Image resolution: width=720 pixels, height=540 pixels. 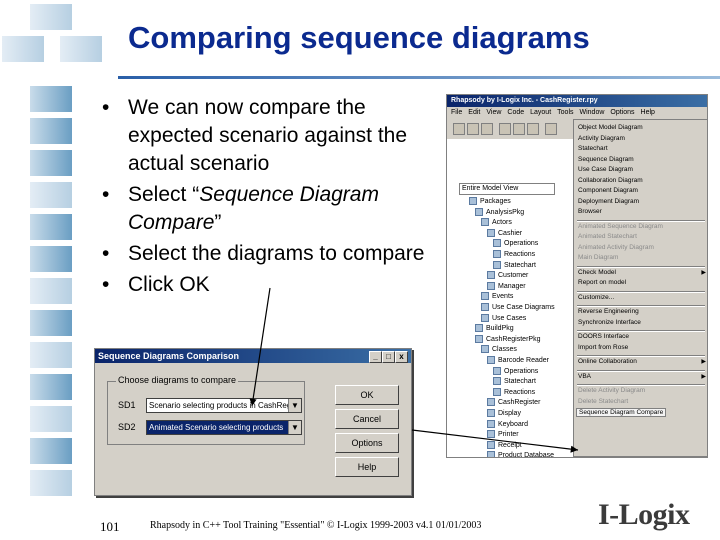 I want to click on maximize-button: □, so click(x=388, y=357).